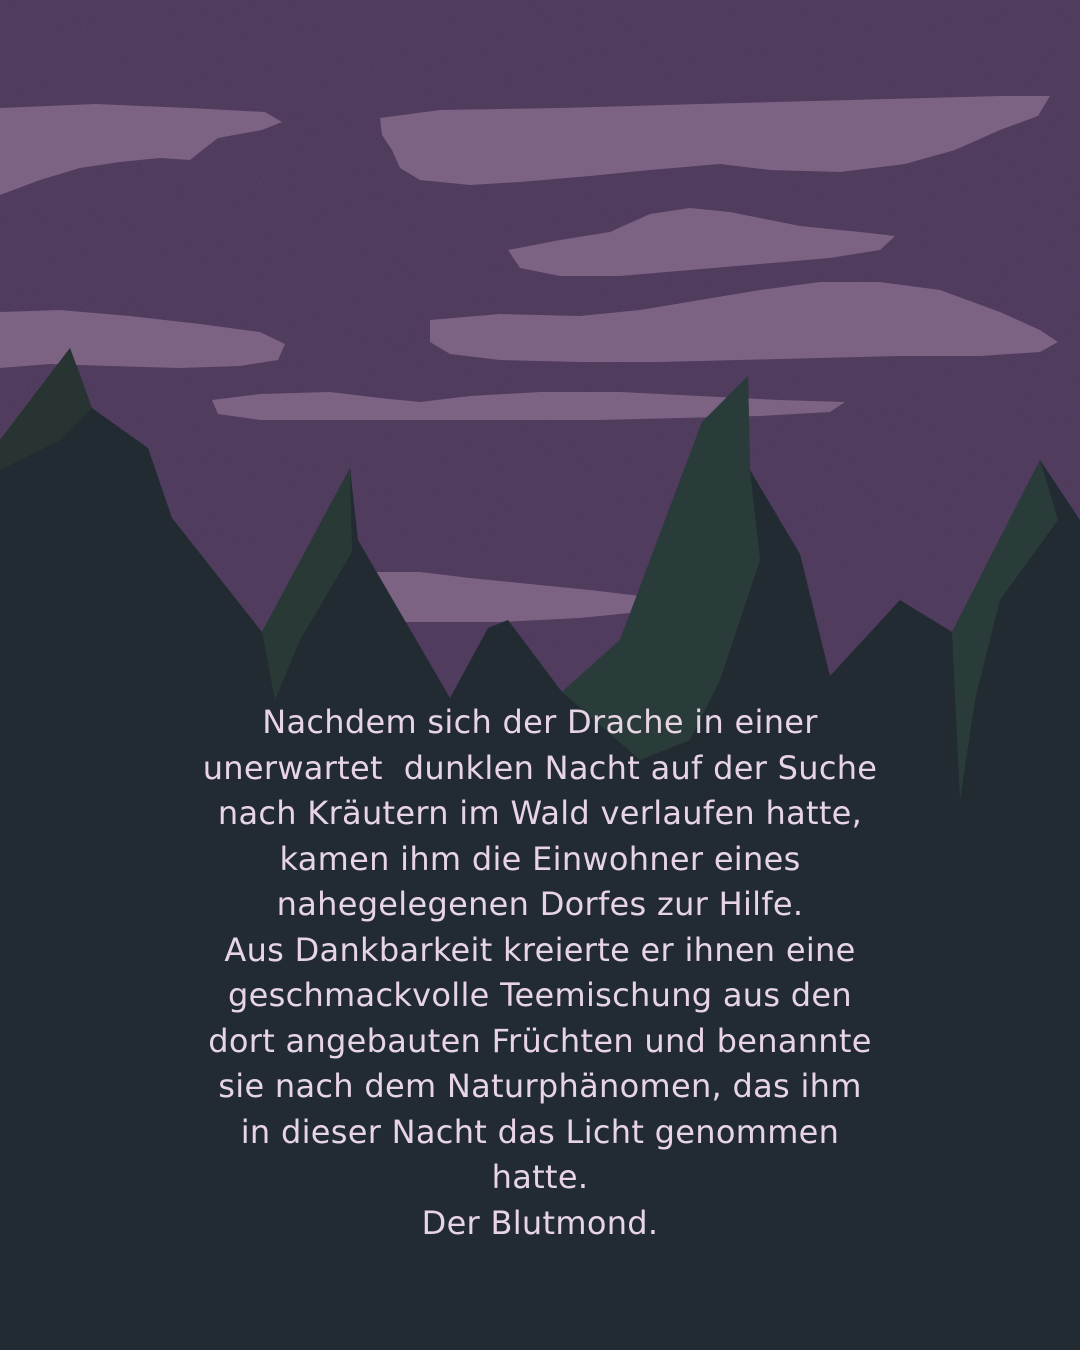  Describe the element at coordinates (540, 813) in the screenshot. I see `story-line: nach Kräutern im Wald verlaufen hatte,` at that location.